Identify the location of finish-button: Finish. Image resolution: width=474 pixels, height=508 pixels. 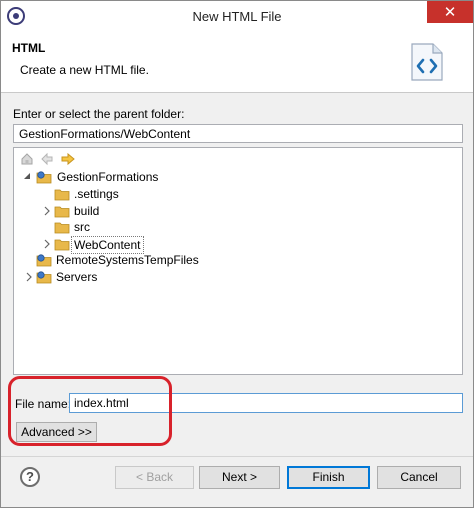
(328, 477).